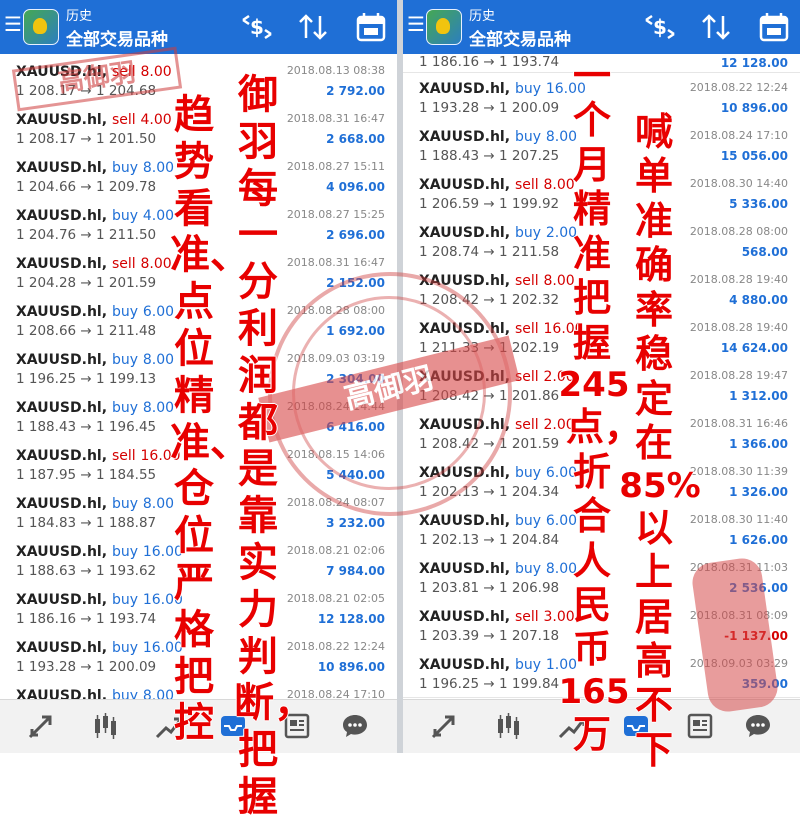  Describe the element at coordinates (754, 156) in the screenshot. I see `trade-profit: 15 056.00` at that location.